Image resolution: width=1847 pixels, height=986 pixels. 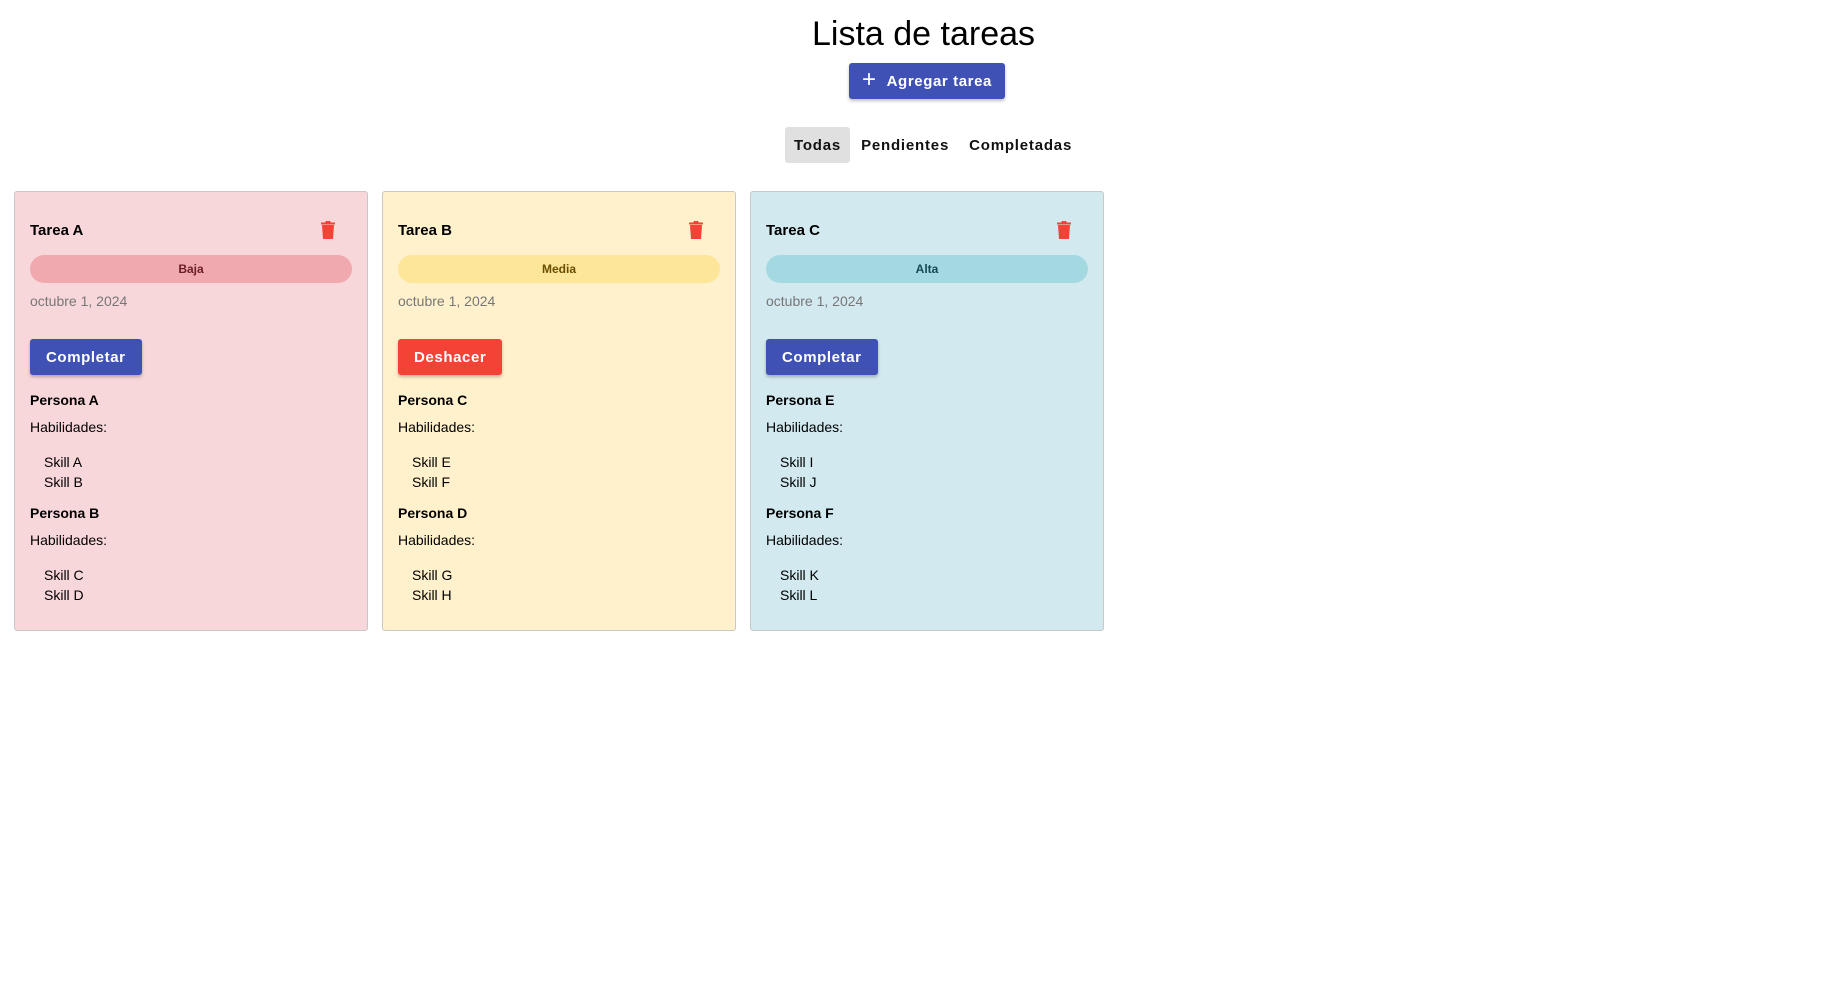 I want to click on skill-item: Skill K, so click(x=799, y=575).